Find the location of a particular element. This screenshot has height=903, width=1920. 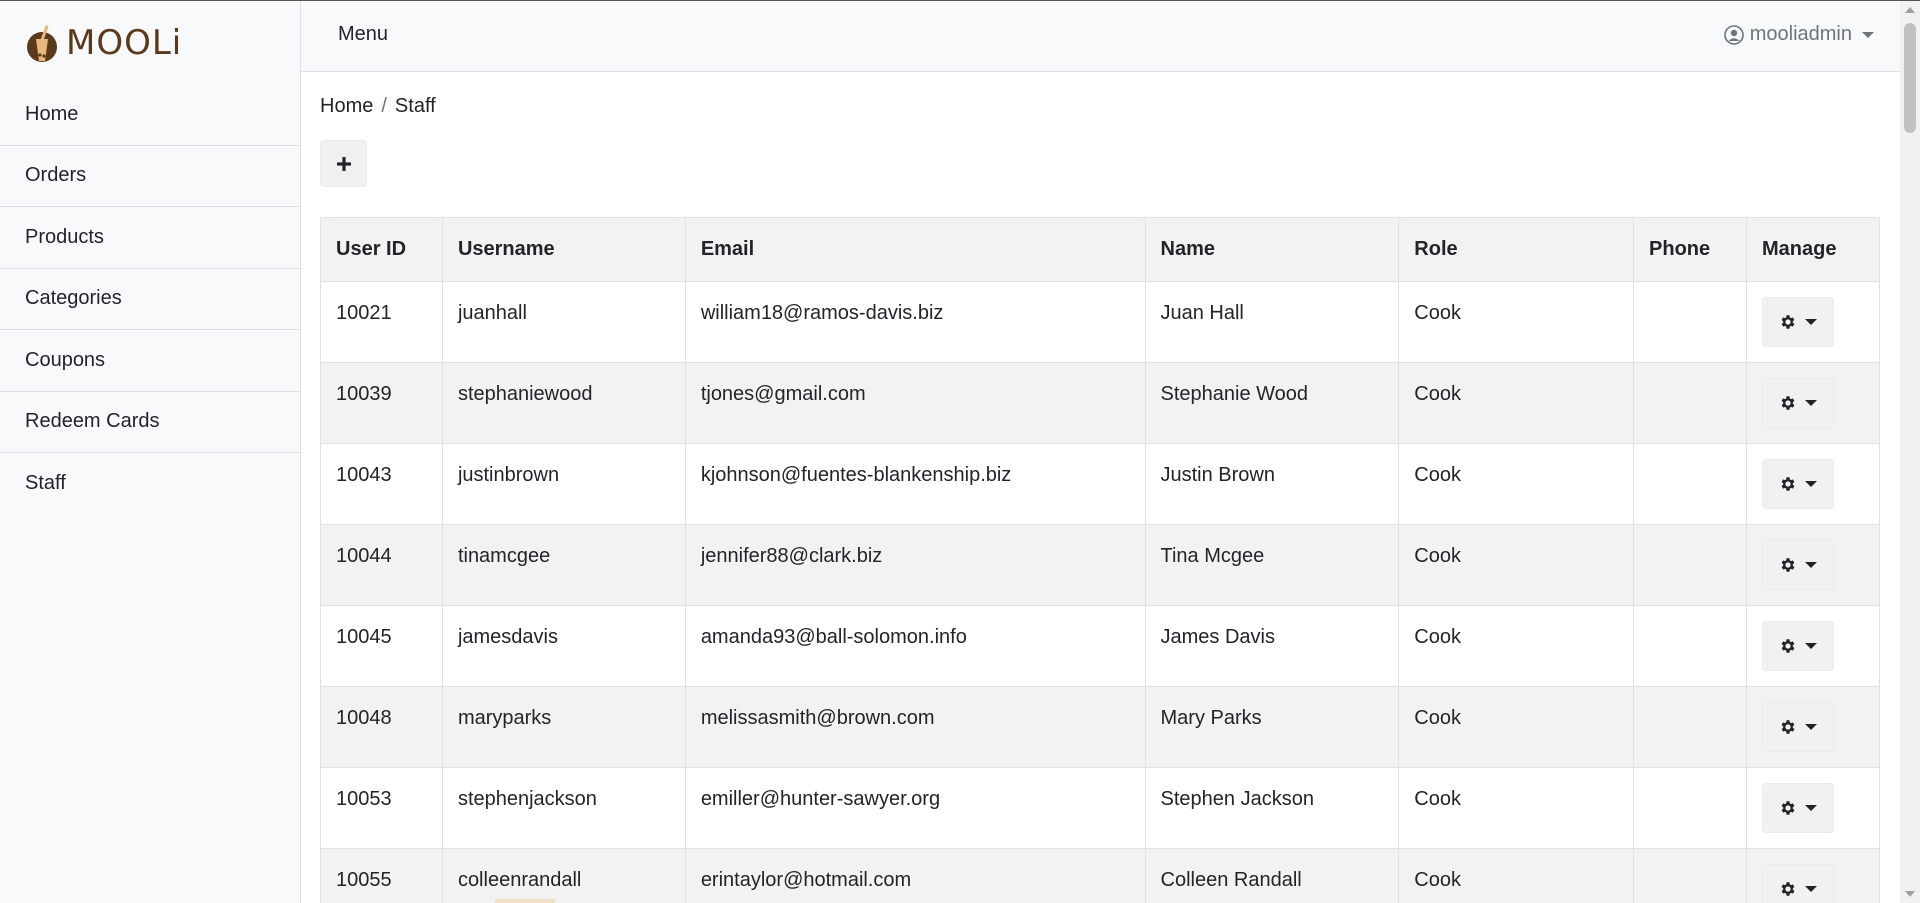

boba-cup-logo-icon is located at coordinates (42, 43).